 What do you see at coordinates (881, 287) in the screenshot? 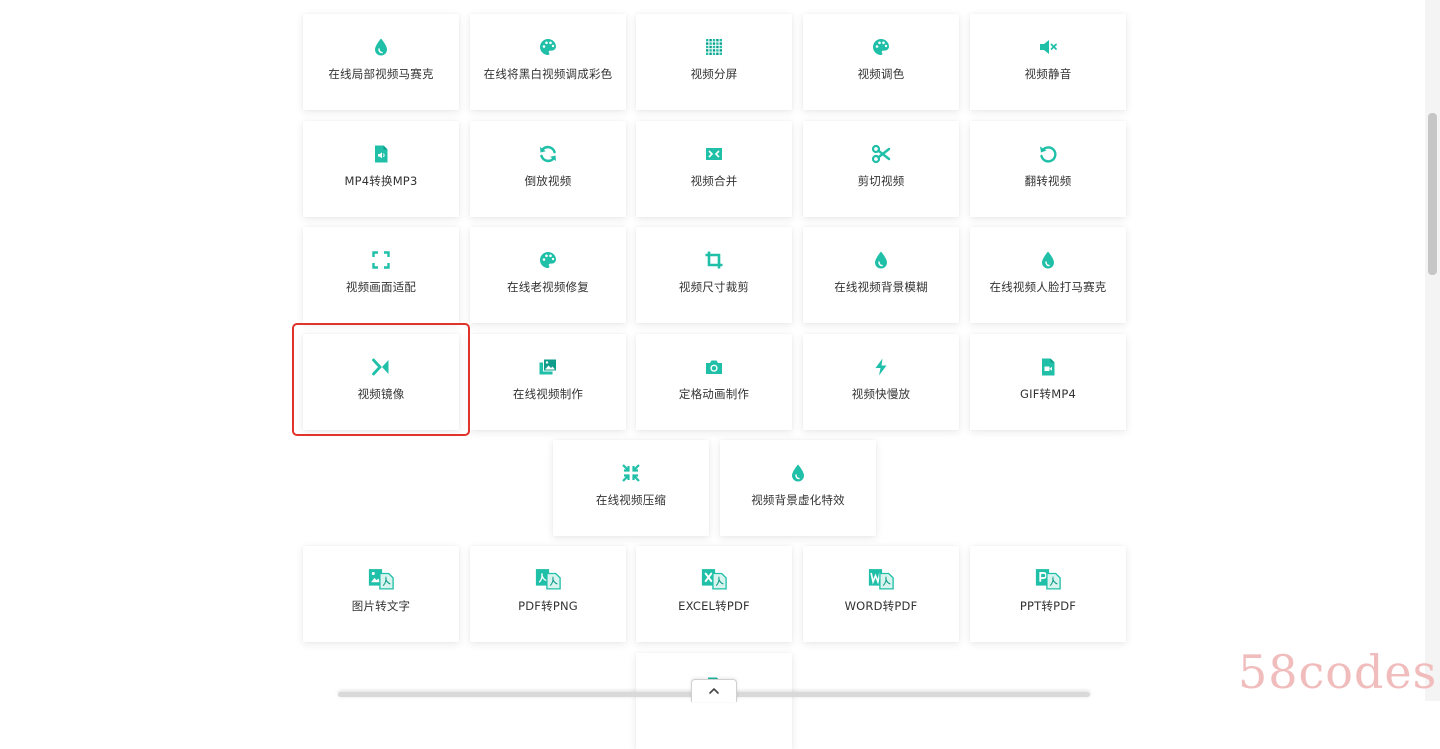
I see `tool-label: 在线视频背景模糊` at bounding box center [881, 287].